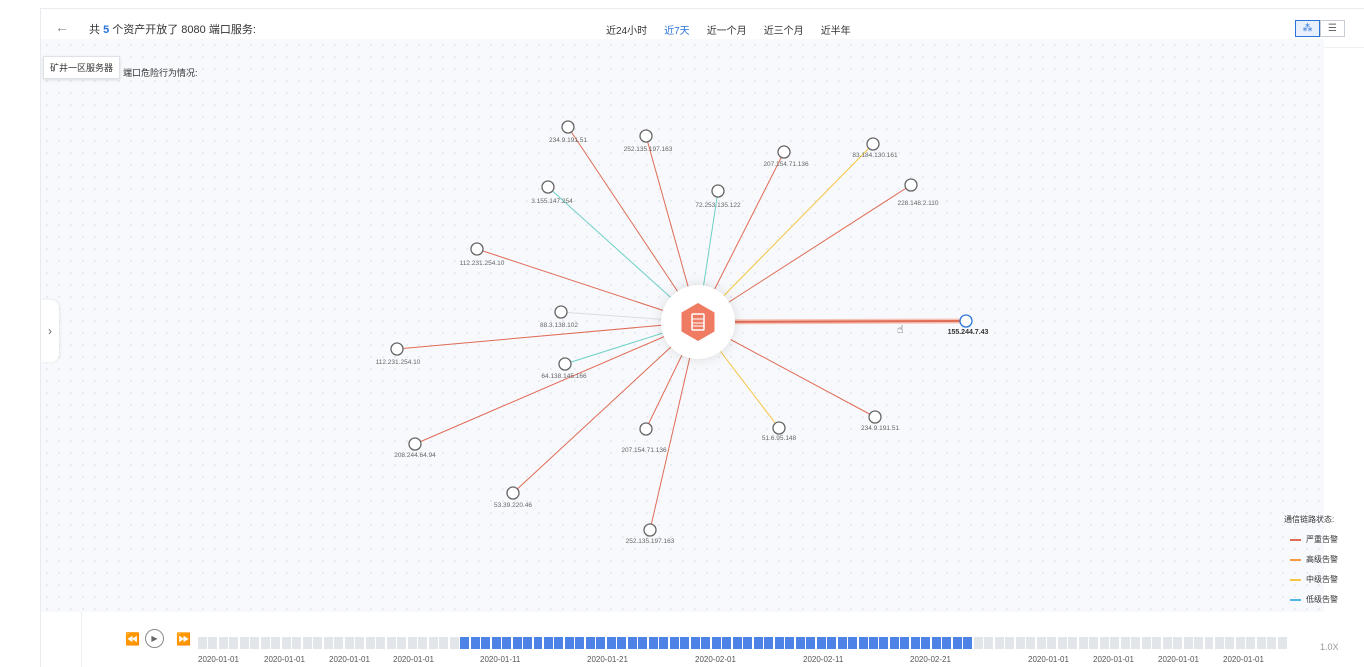 The width and height of the screenshot is (1364, 667). Describe the element at coordinates (183, 639) in the screenshot. I see `forward-icon: ⏩` at that location.